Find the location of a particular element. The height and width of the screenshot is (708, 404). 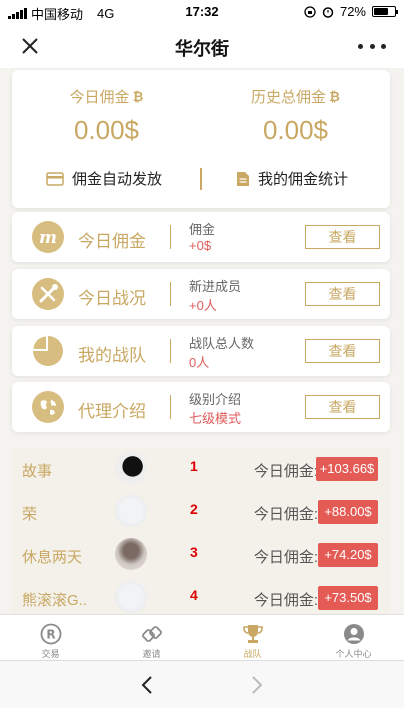

status-right: 72% is located at coordinates (351, 11).